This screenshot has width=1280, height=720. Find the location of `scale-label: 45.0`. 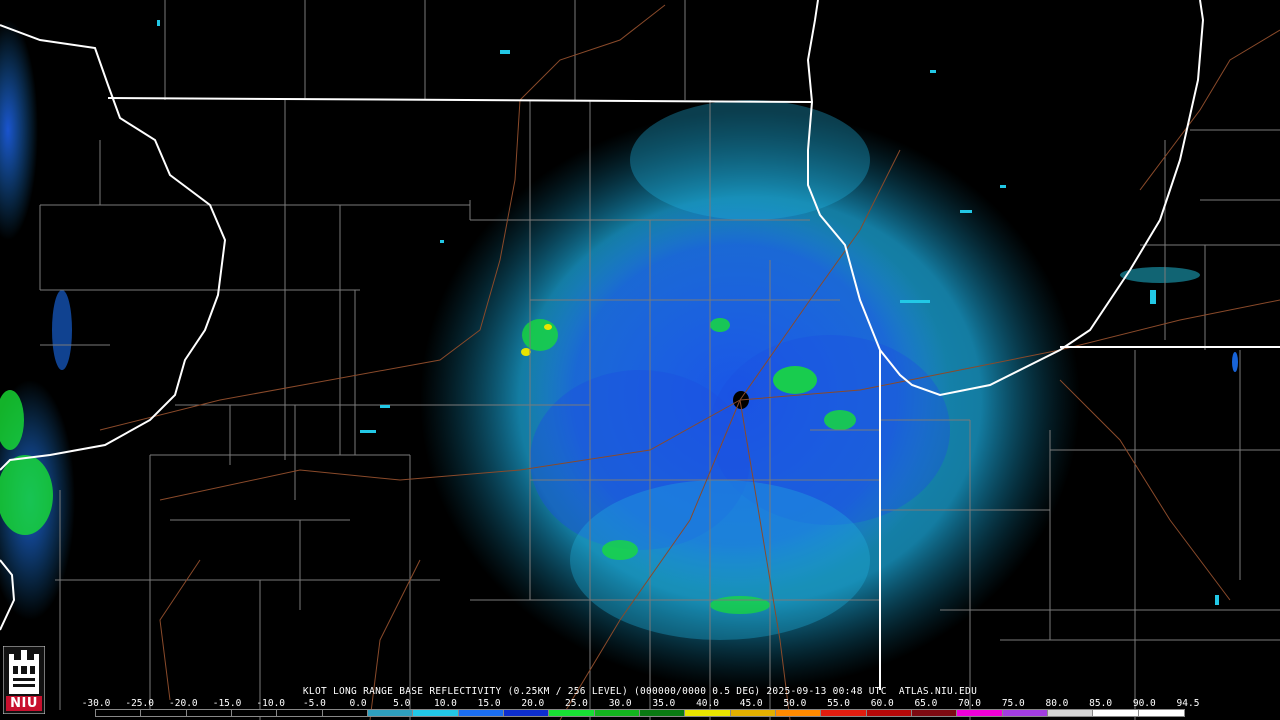

scale-label: 45.0 is located at coordinates (751, 703).